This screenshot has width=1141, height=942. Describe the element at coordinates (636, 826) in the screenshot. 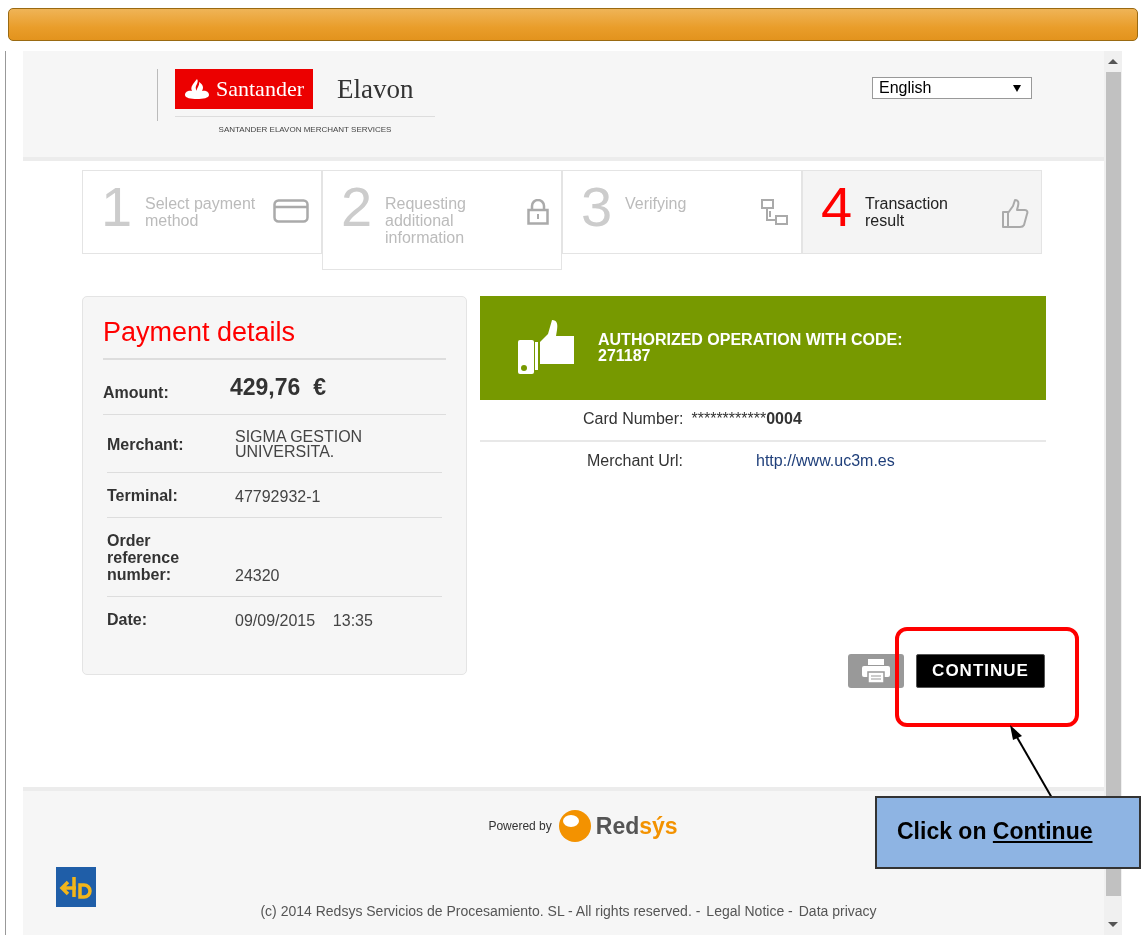

I see `redsys-logo: Redsýs` at that location.